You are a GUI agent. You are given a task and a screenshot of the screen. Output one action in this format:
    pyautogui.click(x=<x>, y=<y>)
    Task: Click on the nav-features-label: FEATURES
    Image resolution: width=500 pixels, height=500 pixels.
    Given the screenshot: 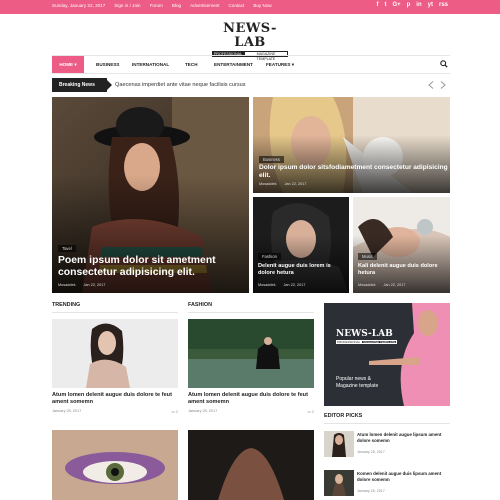 What is the action you would take?
    pyautogui.click(x=278, y=64)
    